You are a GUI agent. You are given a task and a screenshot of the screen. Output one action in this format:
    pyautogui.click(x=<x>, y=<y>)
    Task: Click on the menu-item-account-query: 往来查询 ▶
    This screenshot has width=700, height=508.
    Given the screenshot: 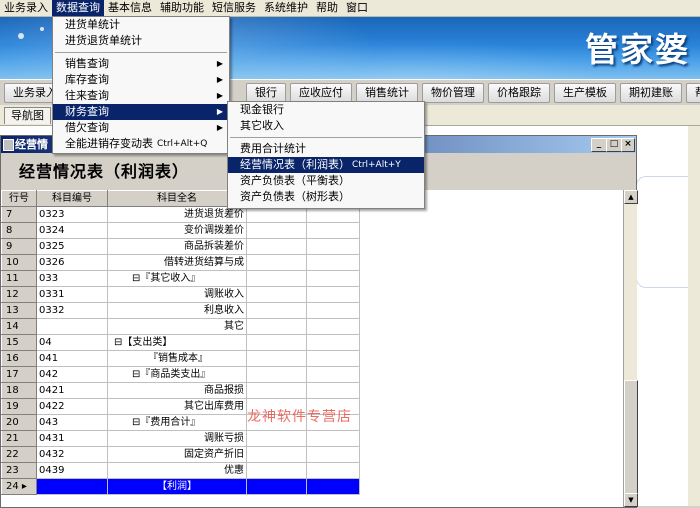 What is the action you would take?
    pyautogui.click(x=141, y=96)
    